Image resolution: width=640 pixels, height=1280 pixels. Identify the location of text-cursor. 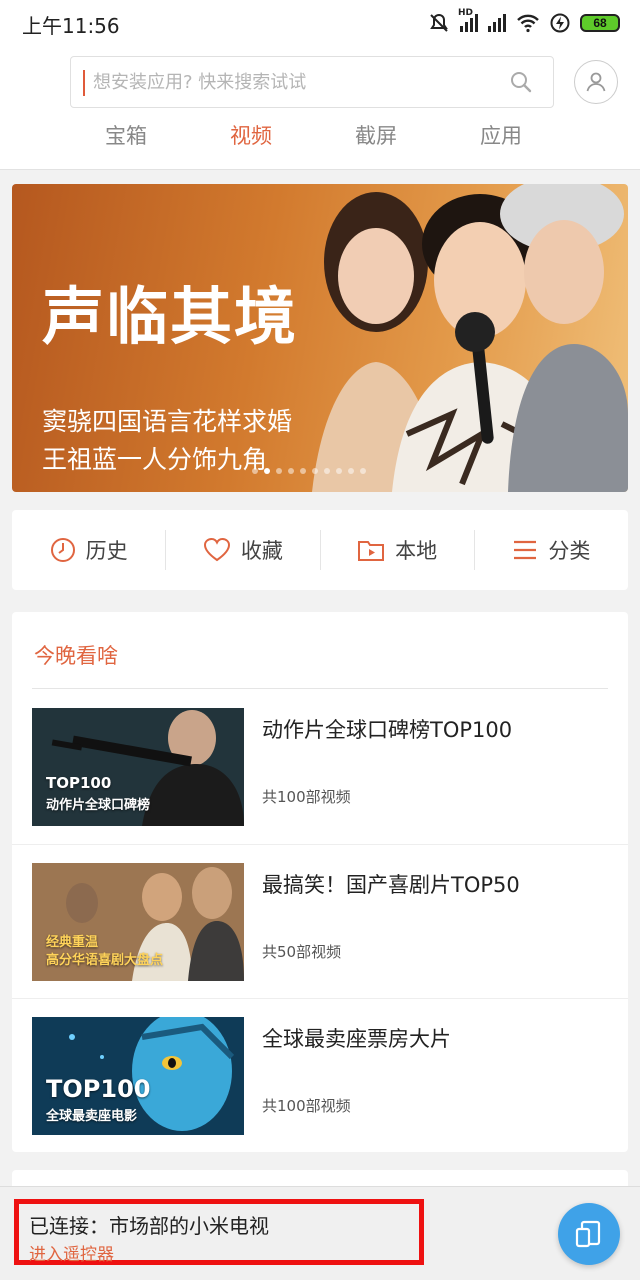
(84, 83).